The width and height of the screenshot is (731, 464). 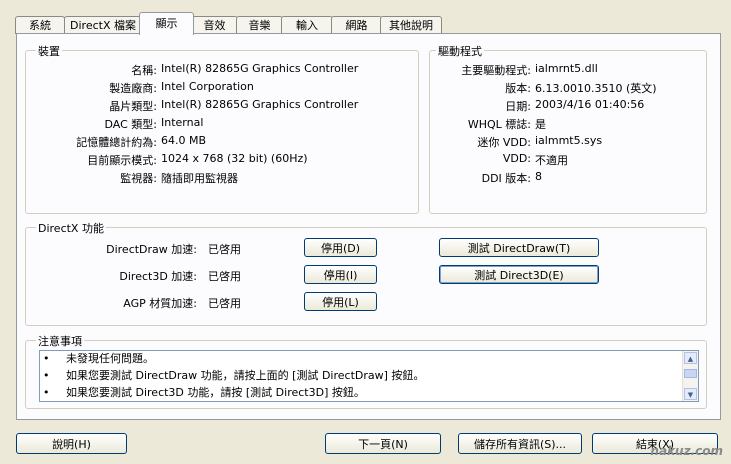 What do you see at coordinates (224, 249) in the screenshot?
I see `directdraw-accel-value: 已啓用` at bounding box center [224, 249].